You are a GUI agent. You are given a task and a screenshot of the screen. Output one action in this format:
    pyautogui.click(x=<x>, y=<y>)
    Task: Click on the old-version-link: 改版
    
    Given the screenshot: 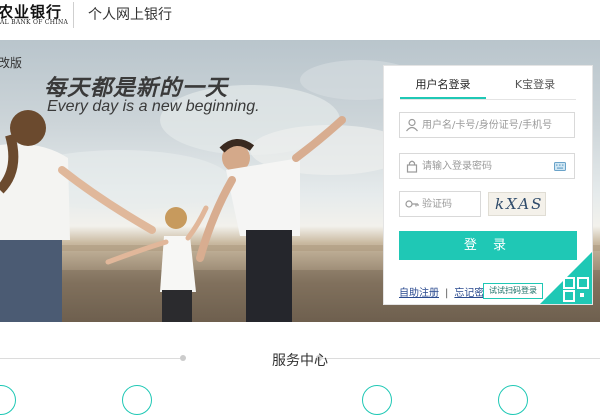 What is the action you would take?
    pyautogui.click(x=11, y=62)
    